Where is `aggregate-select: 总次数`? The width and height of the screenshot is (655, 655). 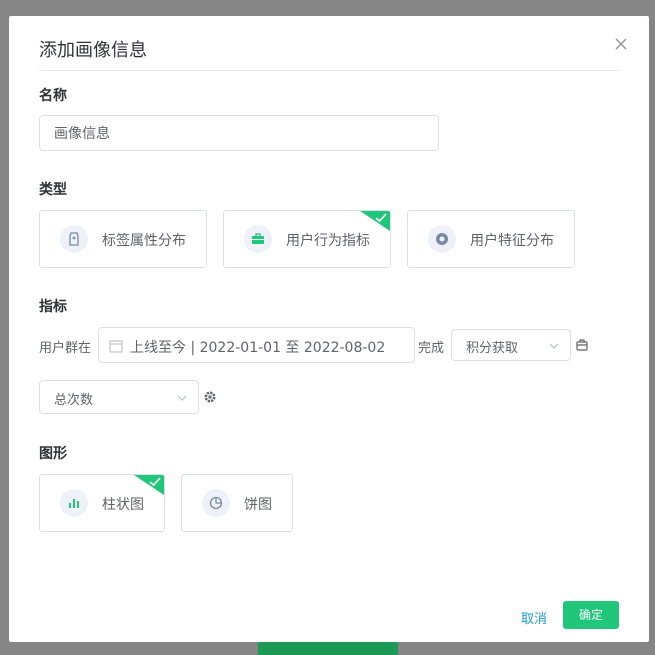
aggregate-select: 总次数 is located at coordinates (119, 397).